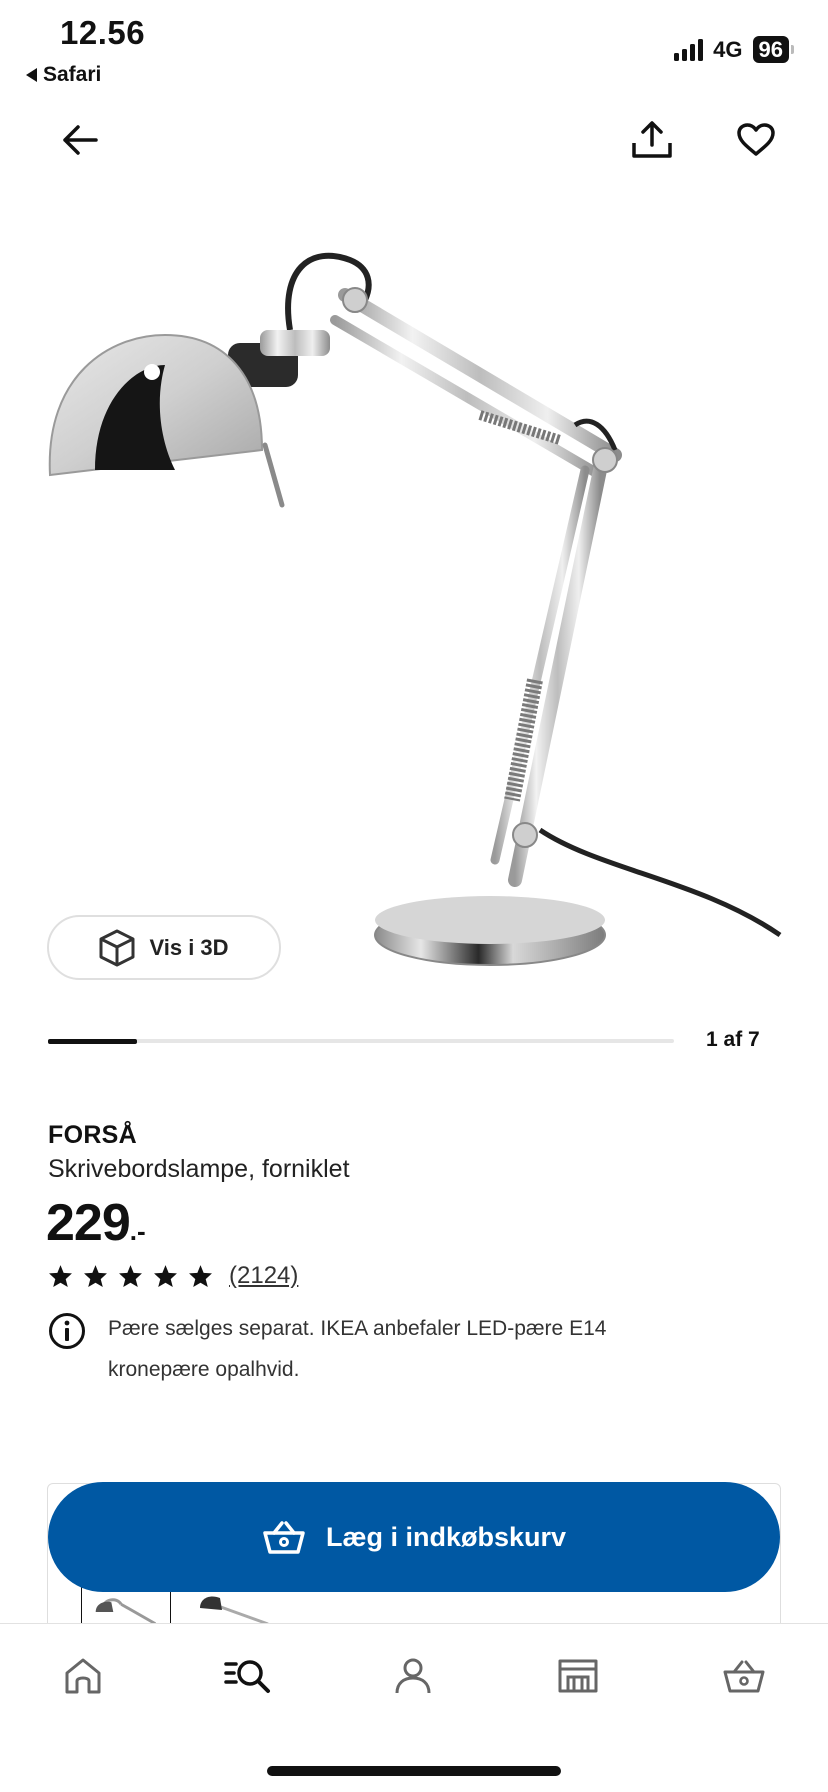 The image size is (828, 1792). I want to click on favorite-button, so click(756, 140).